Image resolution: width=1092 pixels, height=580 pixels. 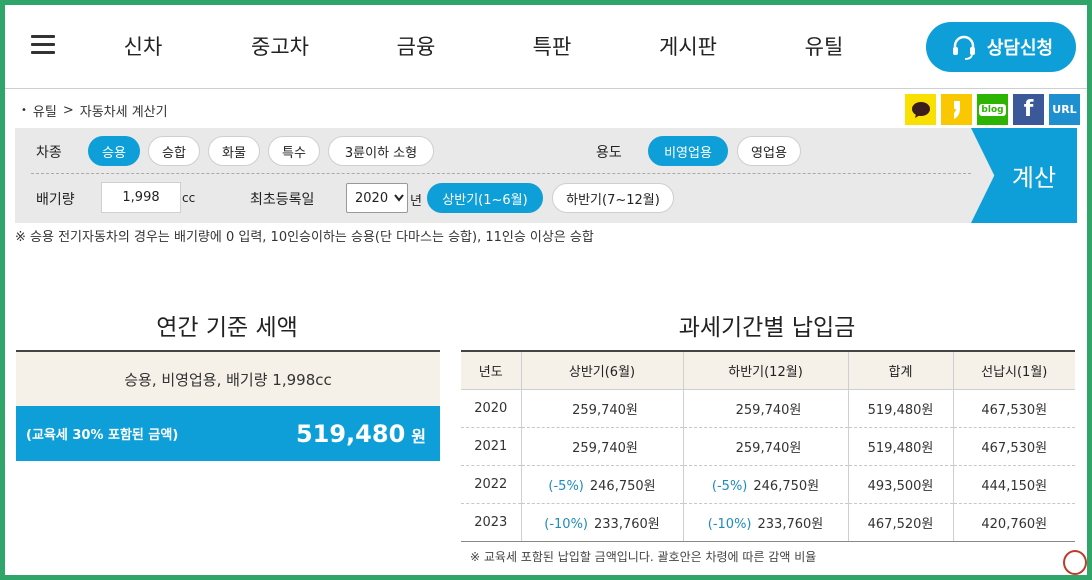 What do you see at coordinates (609, 153) in the screenshot?
I see `usage-label: 용도` at bounding box center [609, 153].